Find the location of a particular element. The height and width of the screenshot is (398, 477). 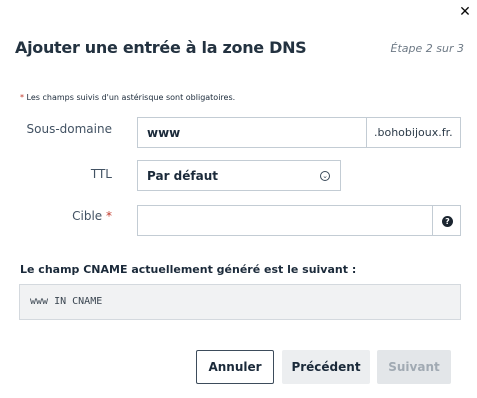

subdomain-label: Sous-domaine is located at coordinates (69, 129).